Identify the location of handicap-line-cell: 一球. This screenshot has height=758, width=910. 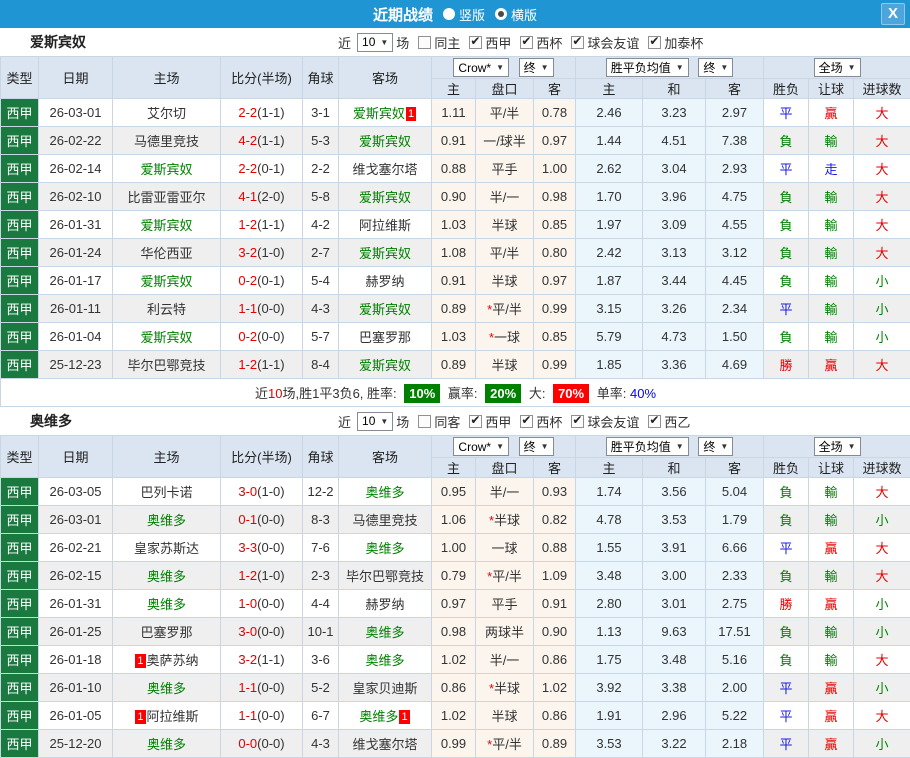
(505, 548).